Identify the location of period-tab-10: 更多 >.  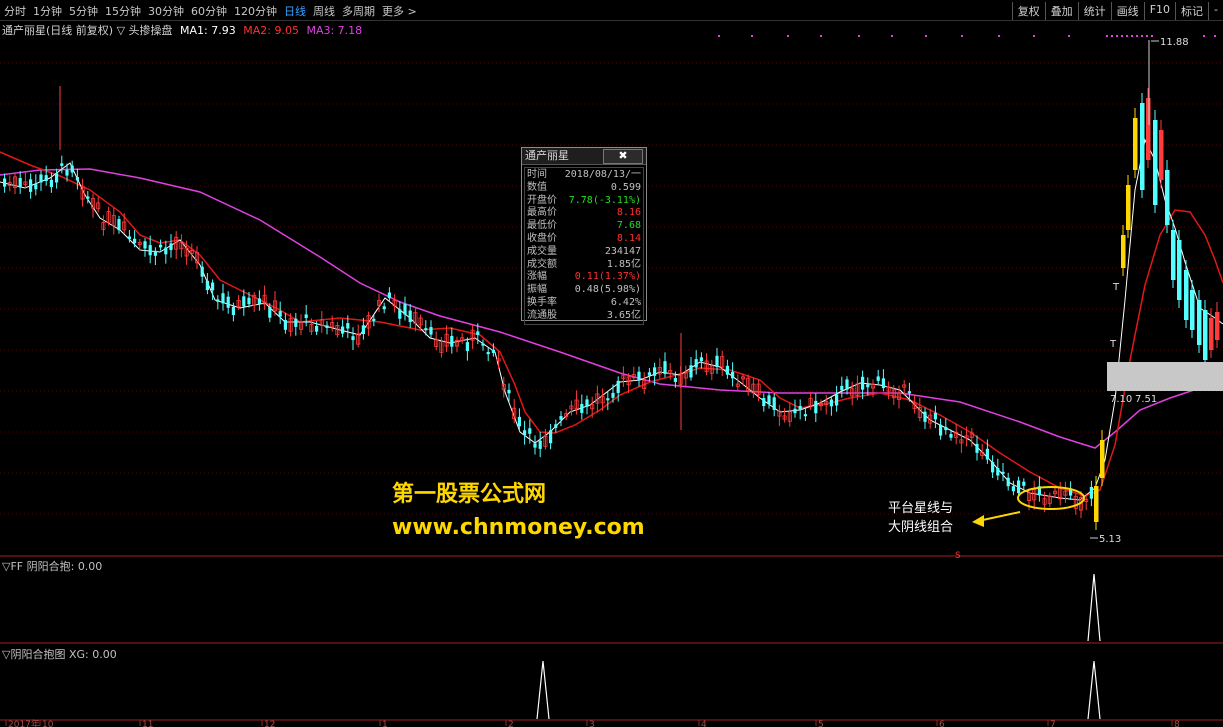
(399, 11).